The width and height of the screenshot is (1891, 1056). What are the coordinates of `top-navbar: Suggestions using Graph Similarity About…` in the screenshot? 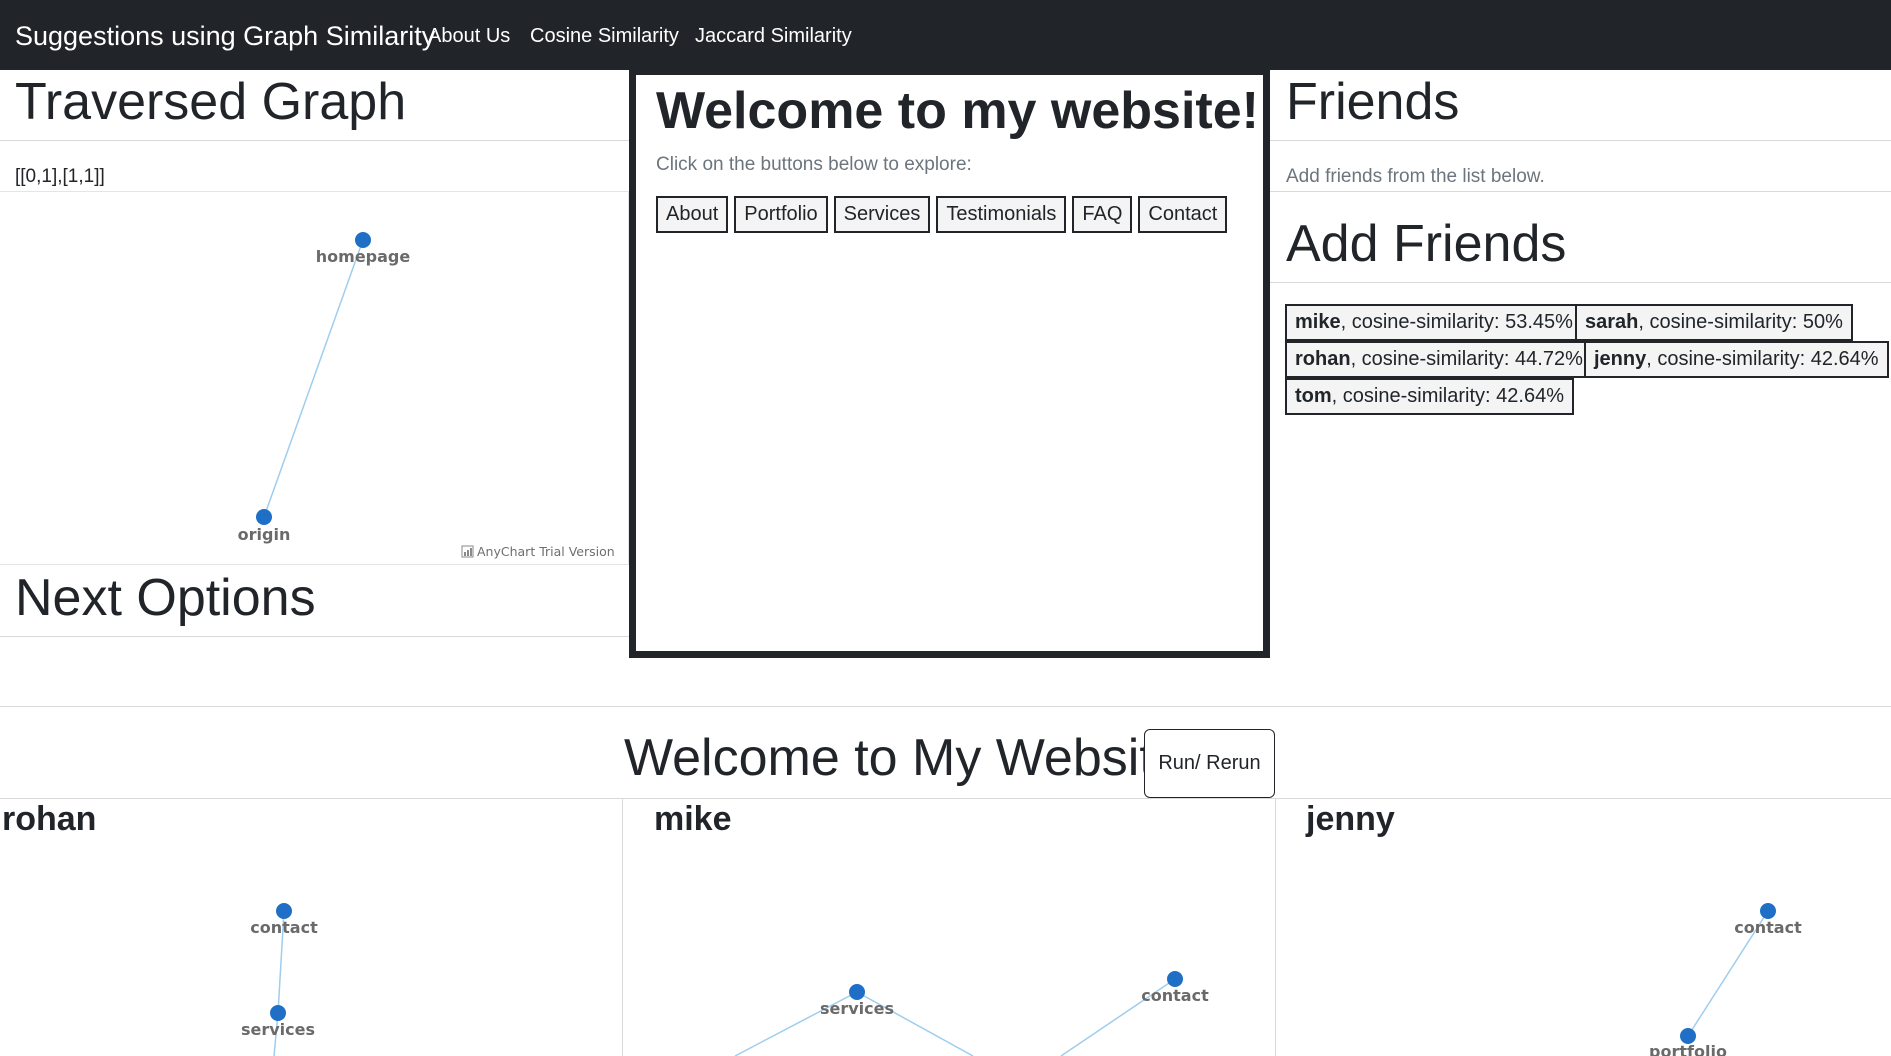 It's located at (945, 35).